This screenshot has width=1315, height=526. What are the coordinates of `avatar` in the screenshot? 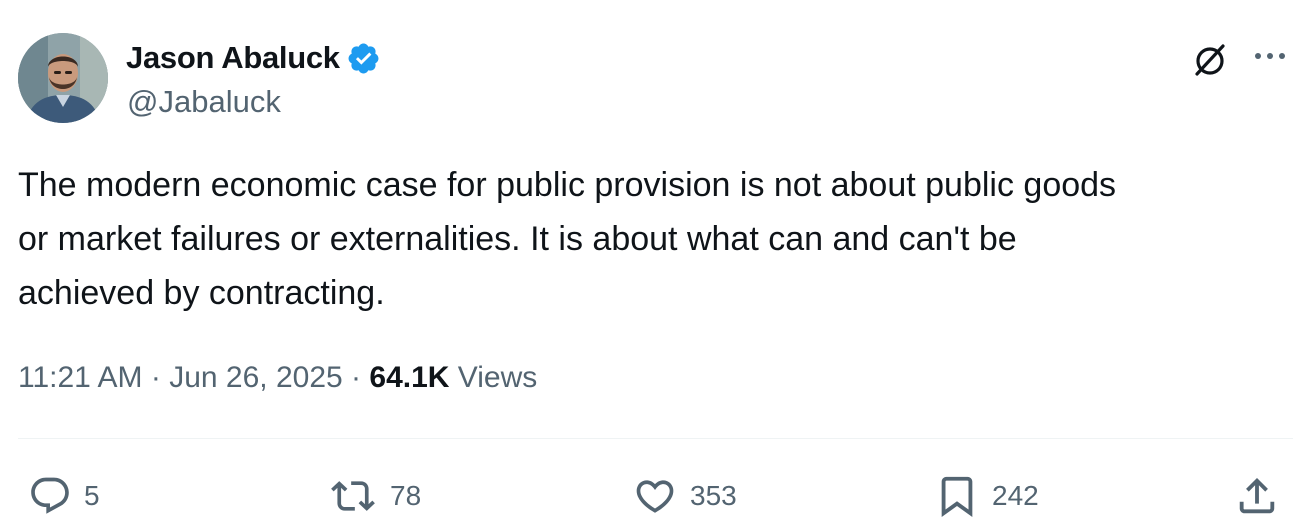 It's located at (63, 78).